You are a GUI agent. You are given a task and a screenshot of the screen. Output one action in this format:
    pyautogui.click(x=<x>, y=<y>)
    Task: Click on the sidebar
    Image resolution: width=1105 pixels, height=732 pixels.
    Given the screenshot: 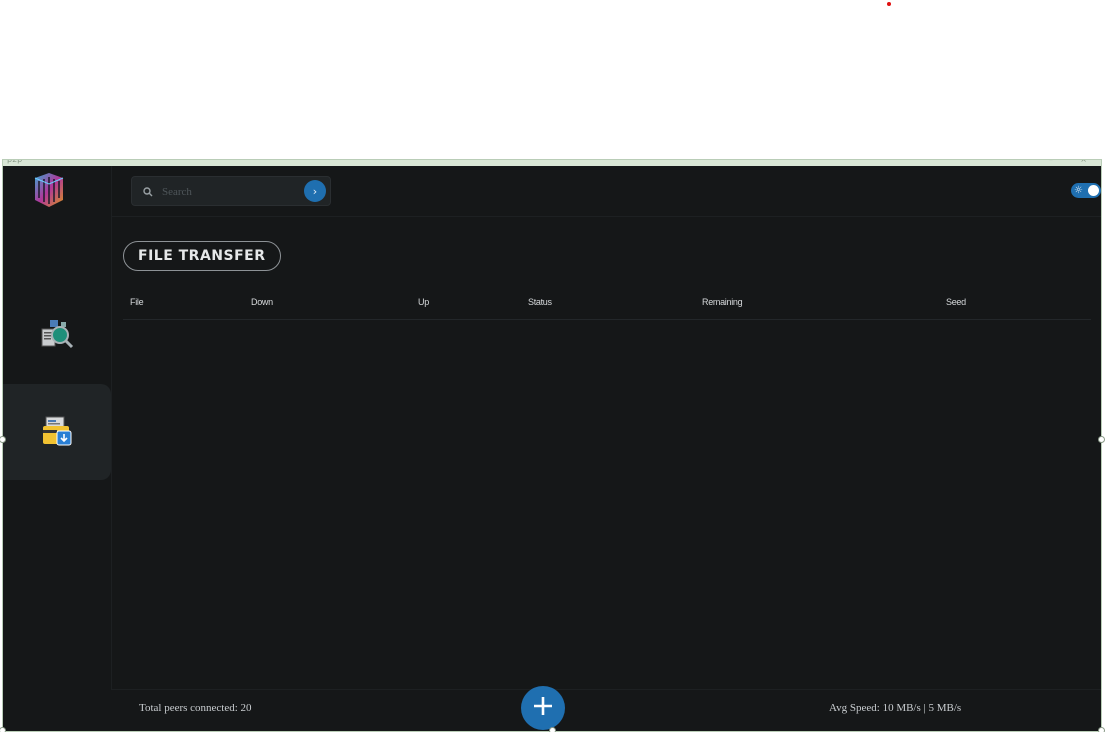 What is the action you would take?
    pyautogui.click(x=57, y=448)
    